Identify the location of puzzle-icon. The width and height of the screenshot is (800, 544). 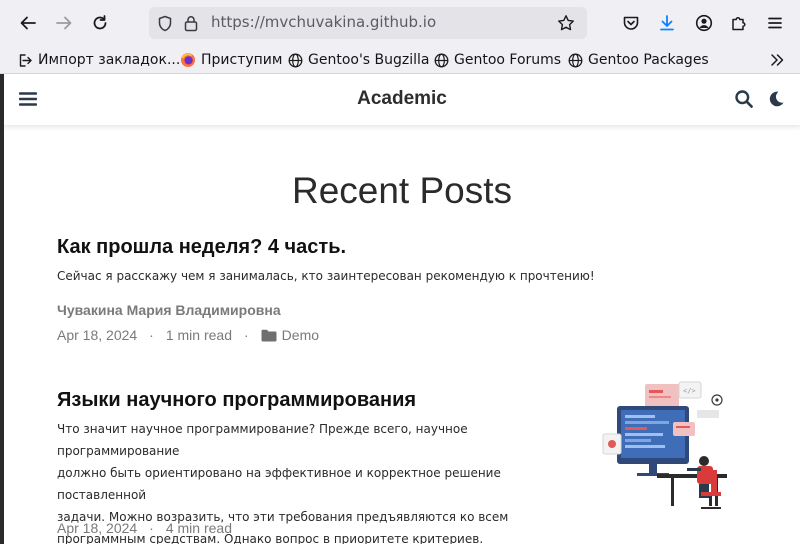
(739, 23).